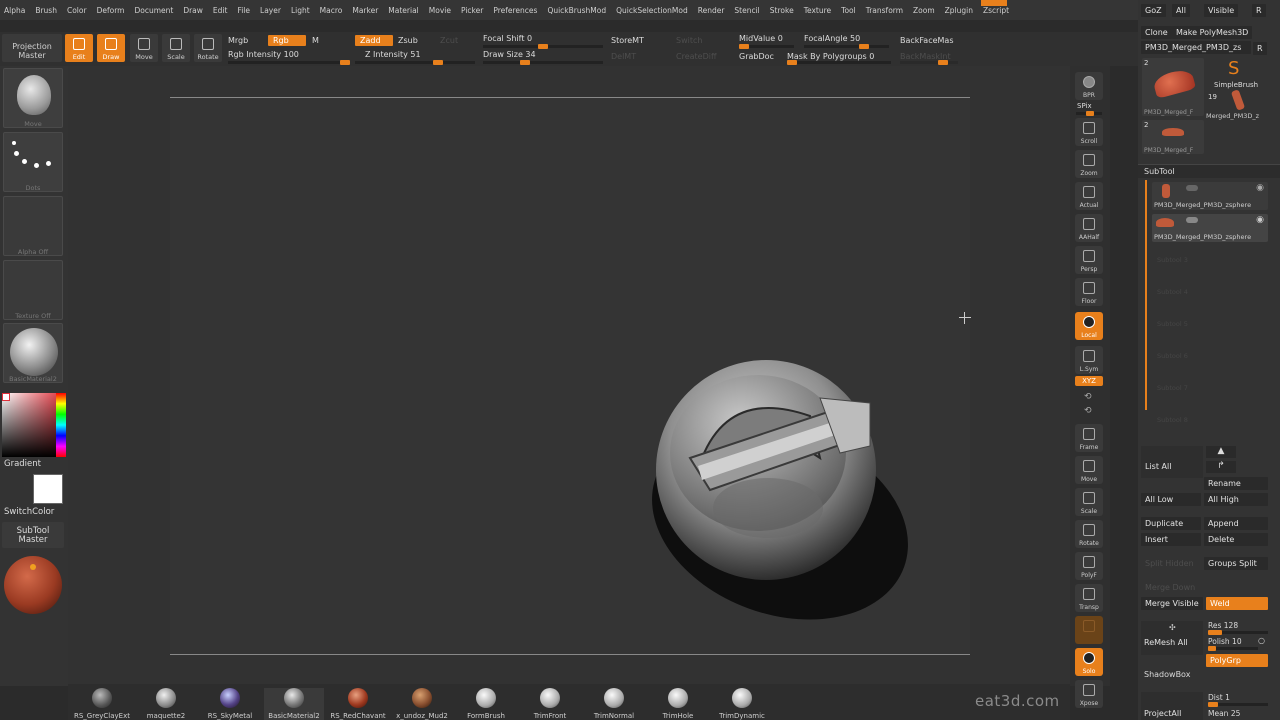  Describe the element at coordinates (614, 704) in the screenshot. I see `material-slot: TrimNormal` at that location.